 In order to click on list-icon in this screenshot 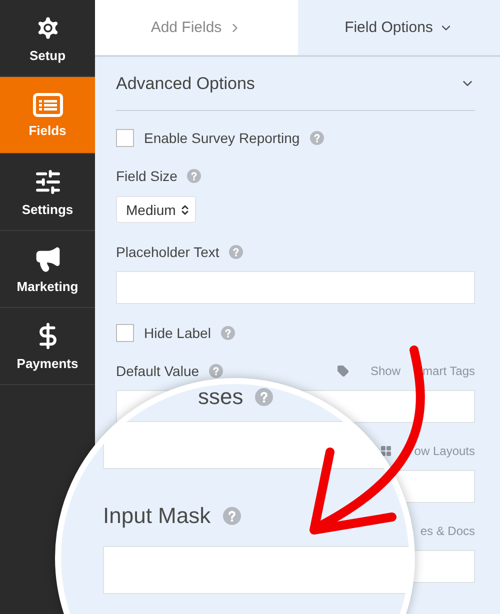, I will do `click(47, 104)`.